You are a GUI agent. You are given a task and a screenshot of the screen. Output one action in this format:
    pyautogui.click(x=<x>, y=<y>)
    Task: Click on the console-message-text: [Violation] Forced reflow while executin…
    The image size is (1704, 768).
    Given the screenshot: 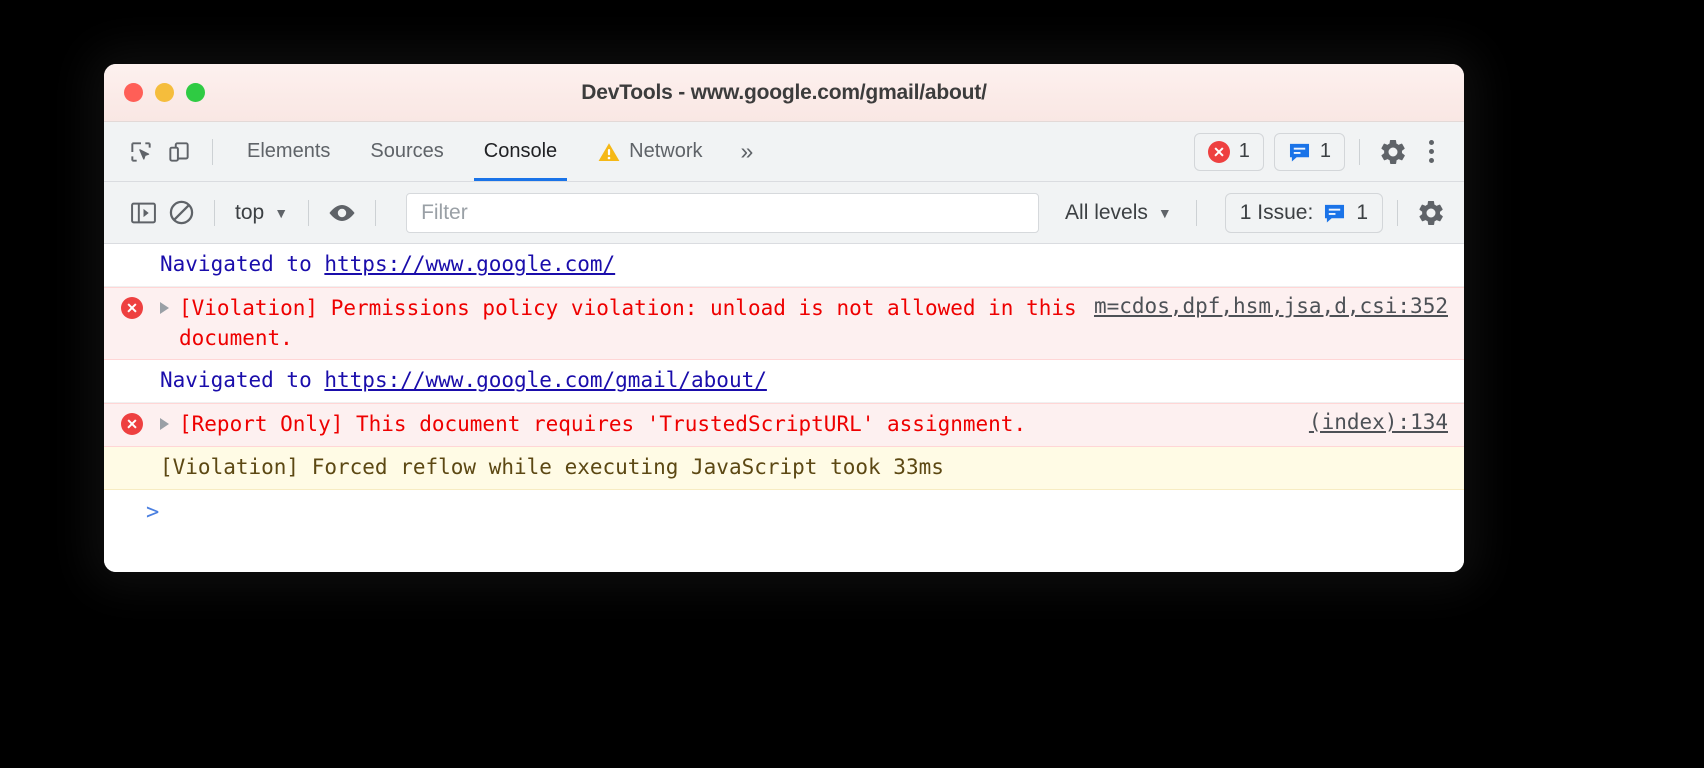 What is the action you would take?
    pyautogui.click(x=552, y=467)
    